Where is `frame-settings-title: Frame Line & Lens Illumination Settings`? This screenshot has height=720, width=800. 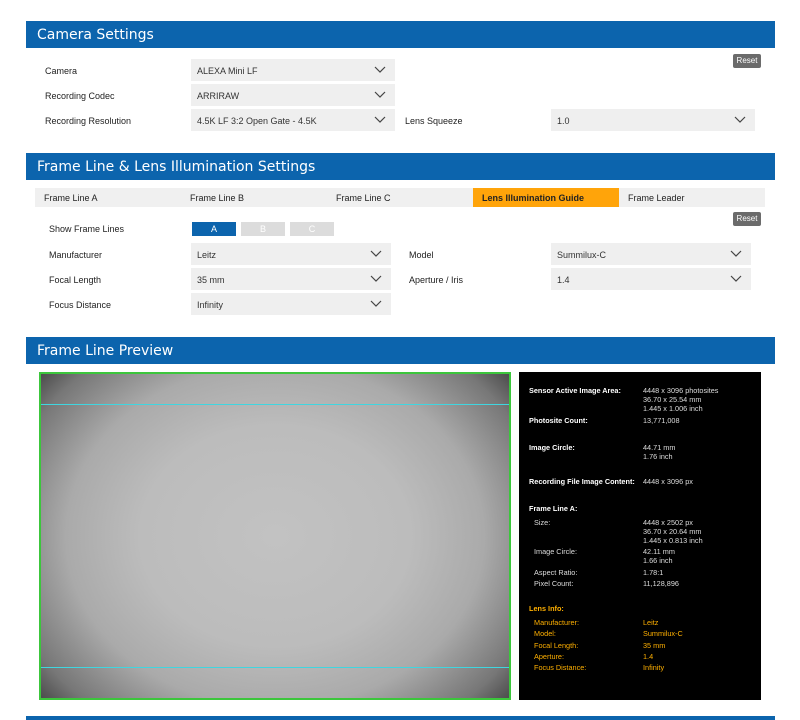
frame-settings-title: Frame Line & Lens Illumination Settings is located at coordinates (176, 167).